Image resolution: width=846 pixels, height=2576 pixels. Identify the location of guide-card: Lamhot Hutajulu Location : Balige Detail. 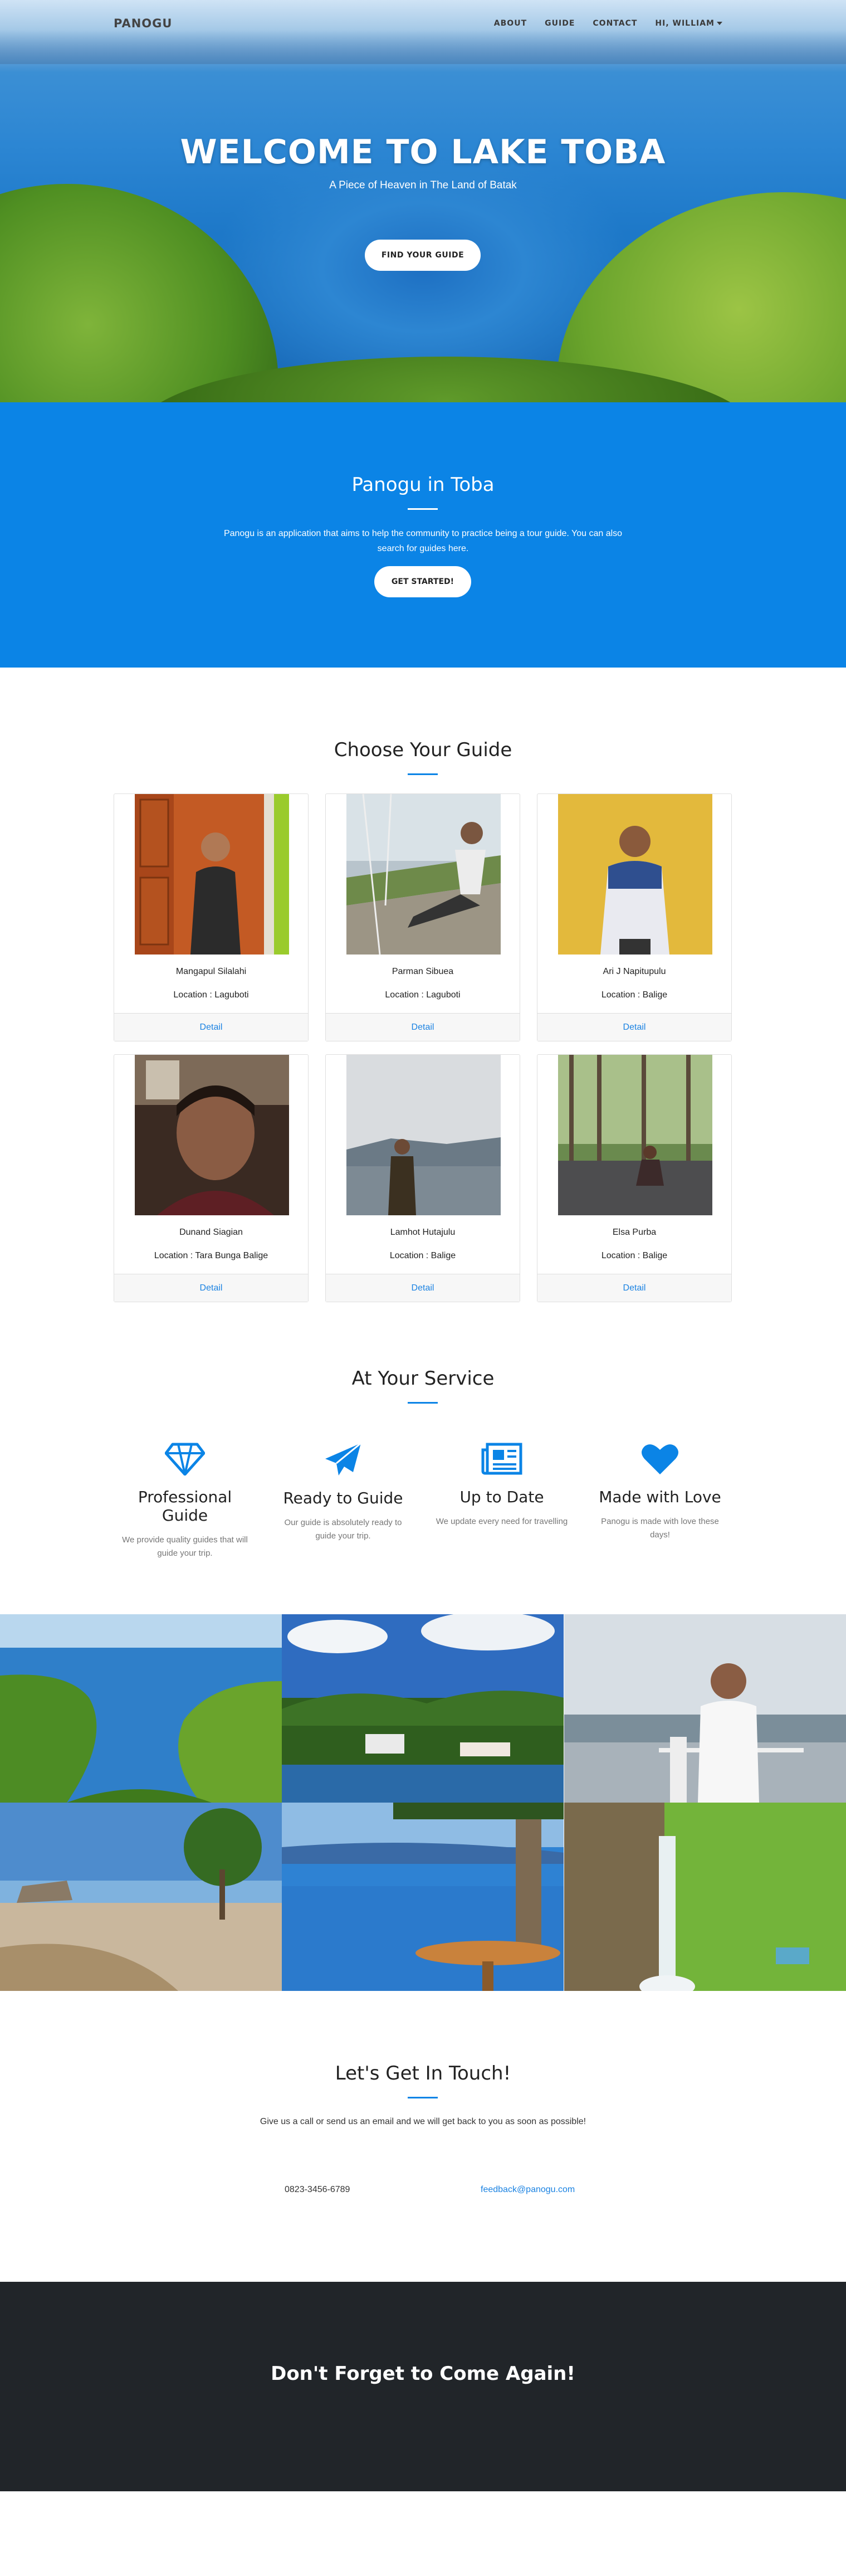
(422, 1178).